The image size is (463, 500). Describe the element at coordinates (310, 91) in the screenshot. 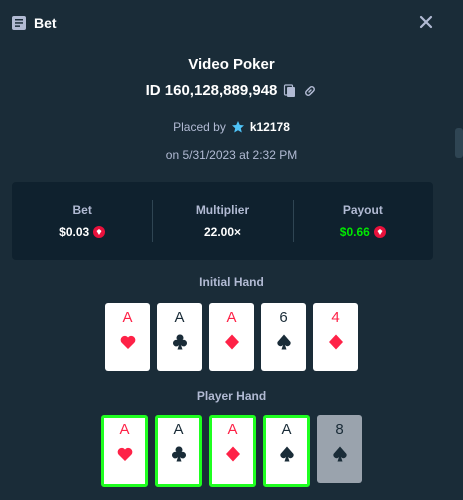

I see `link-icon` at that location.